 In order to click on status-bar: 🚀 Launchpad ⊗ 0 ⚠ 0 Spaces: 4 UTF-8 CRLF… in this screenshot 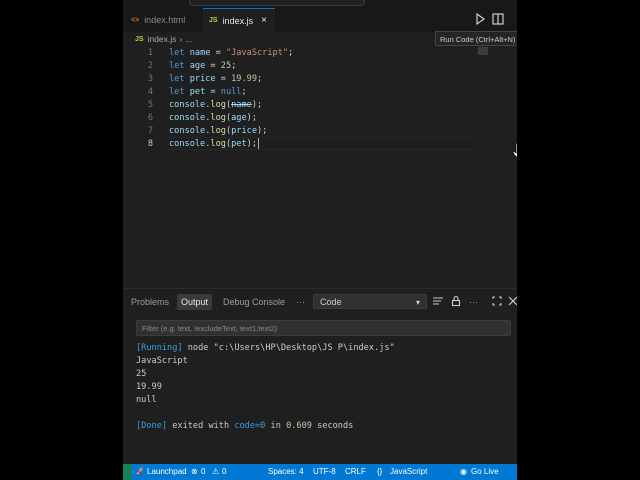, I will do `click(320, 472)`.